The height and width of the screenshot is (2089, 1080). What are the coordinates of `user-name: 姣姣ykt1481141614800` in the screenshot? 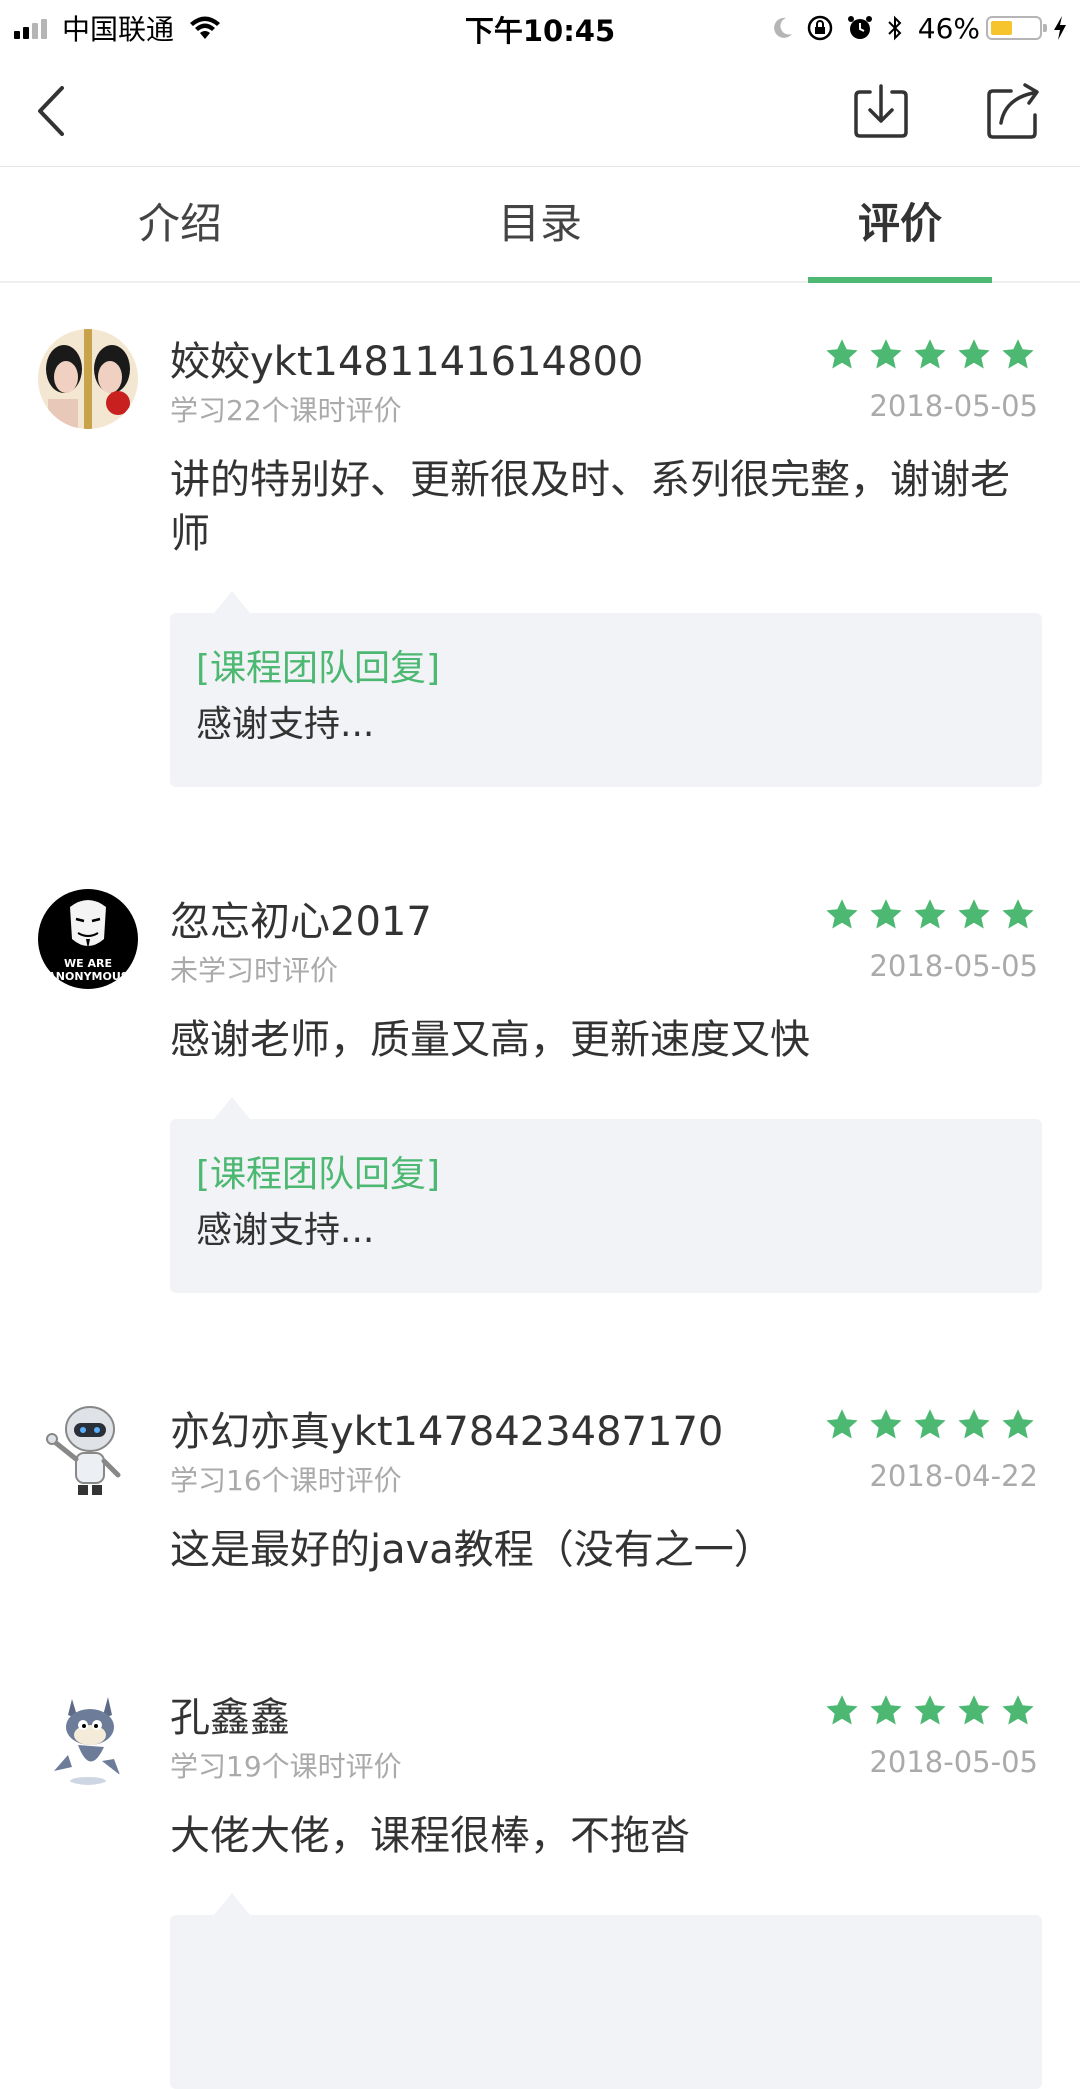 It's located at (406, 358).